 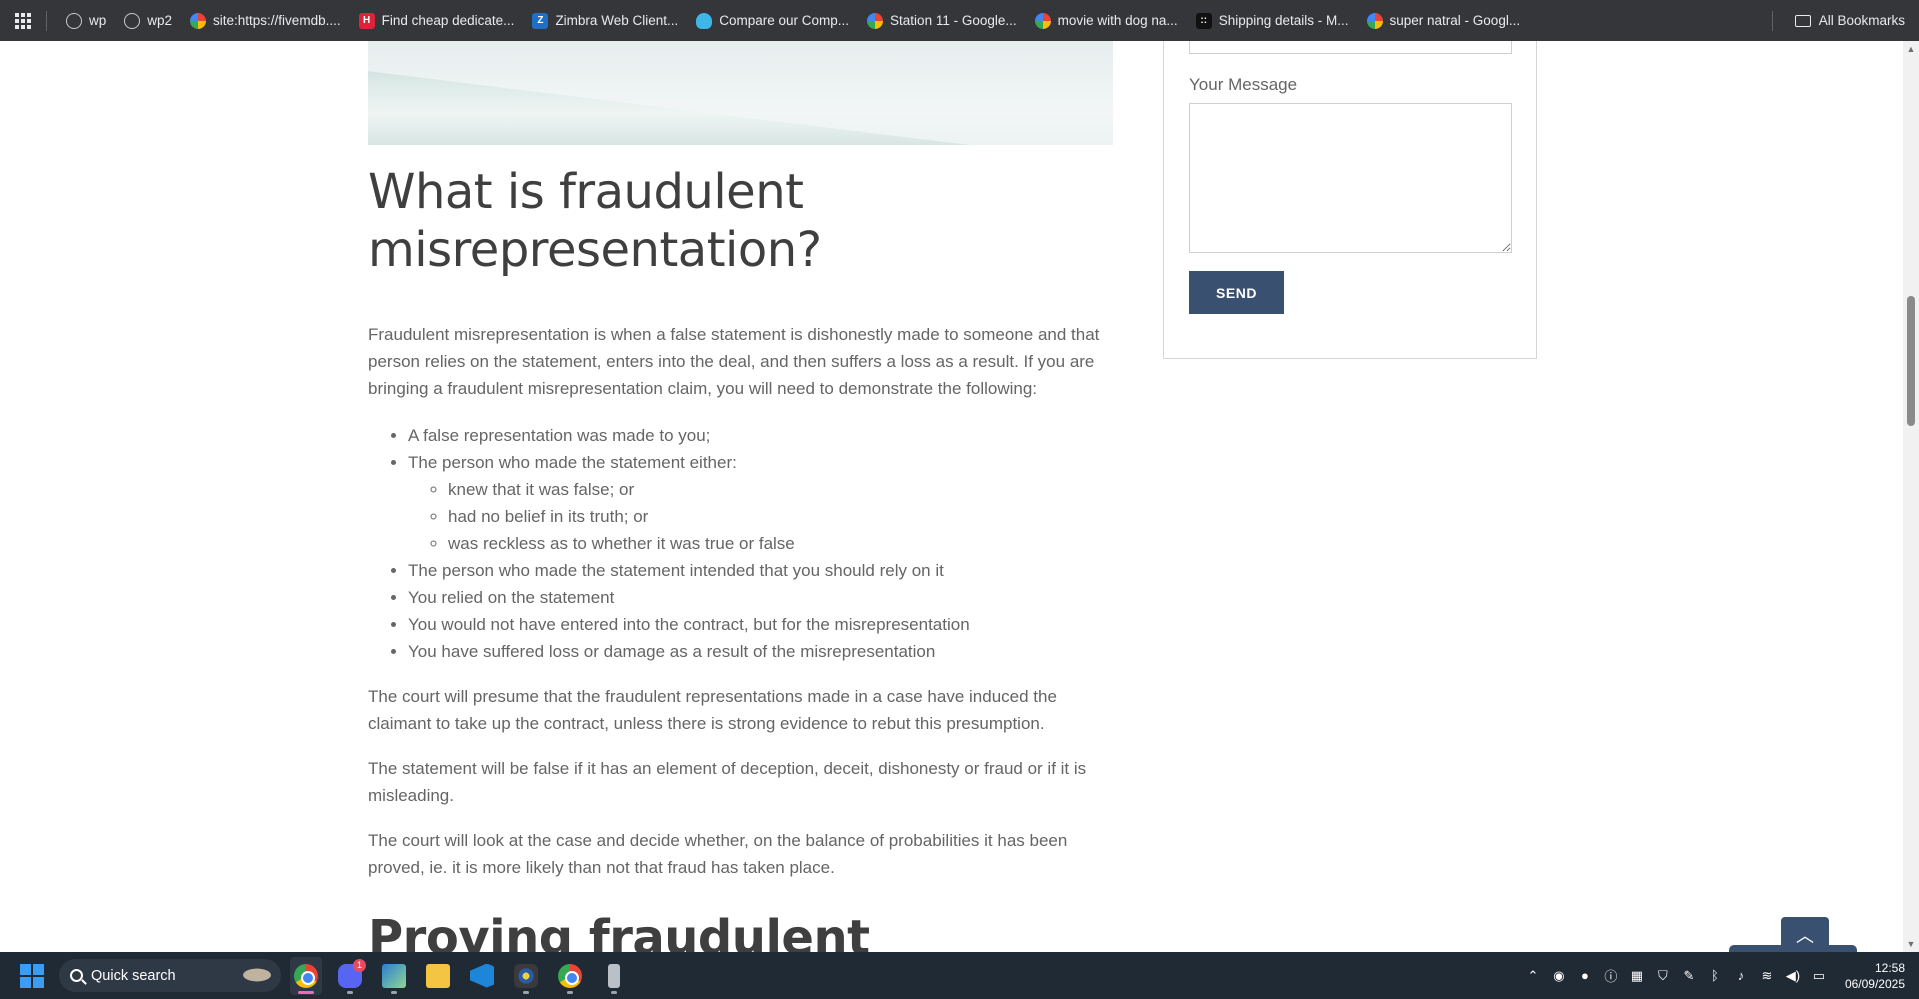 I want to click on globe-icon, so click(x=132, y=20).